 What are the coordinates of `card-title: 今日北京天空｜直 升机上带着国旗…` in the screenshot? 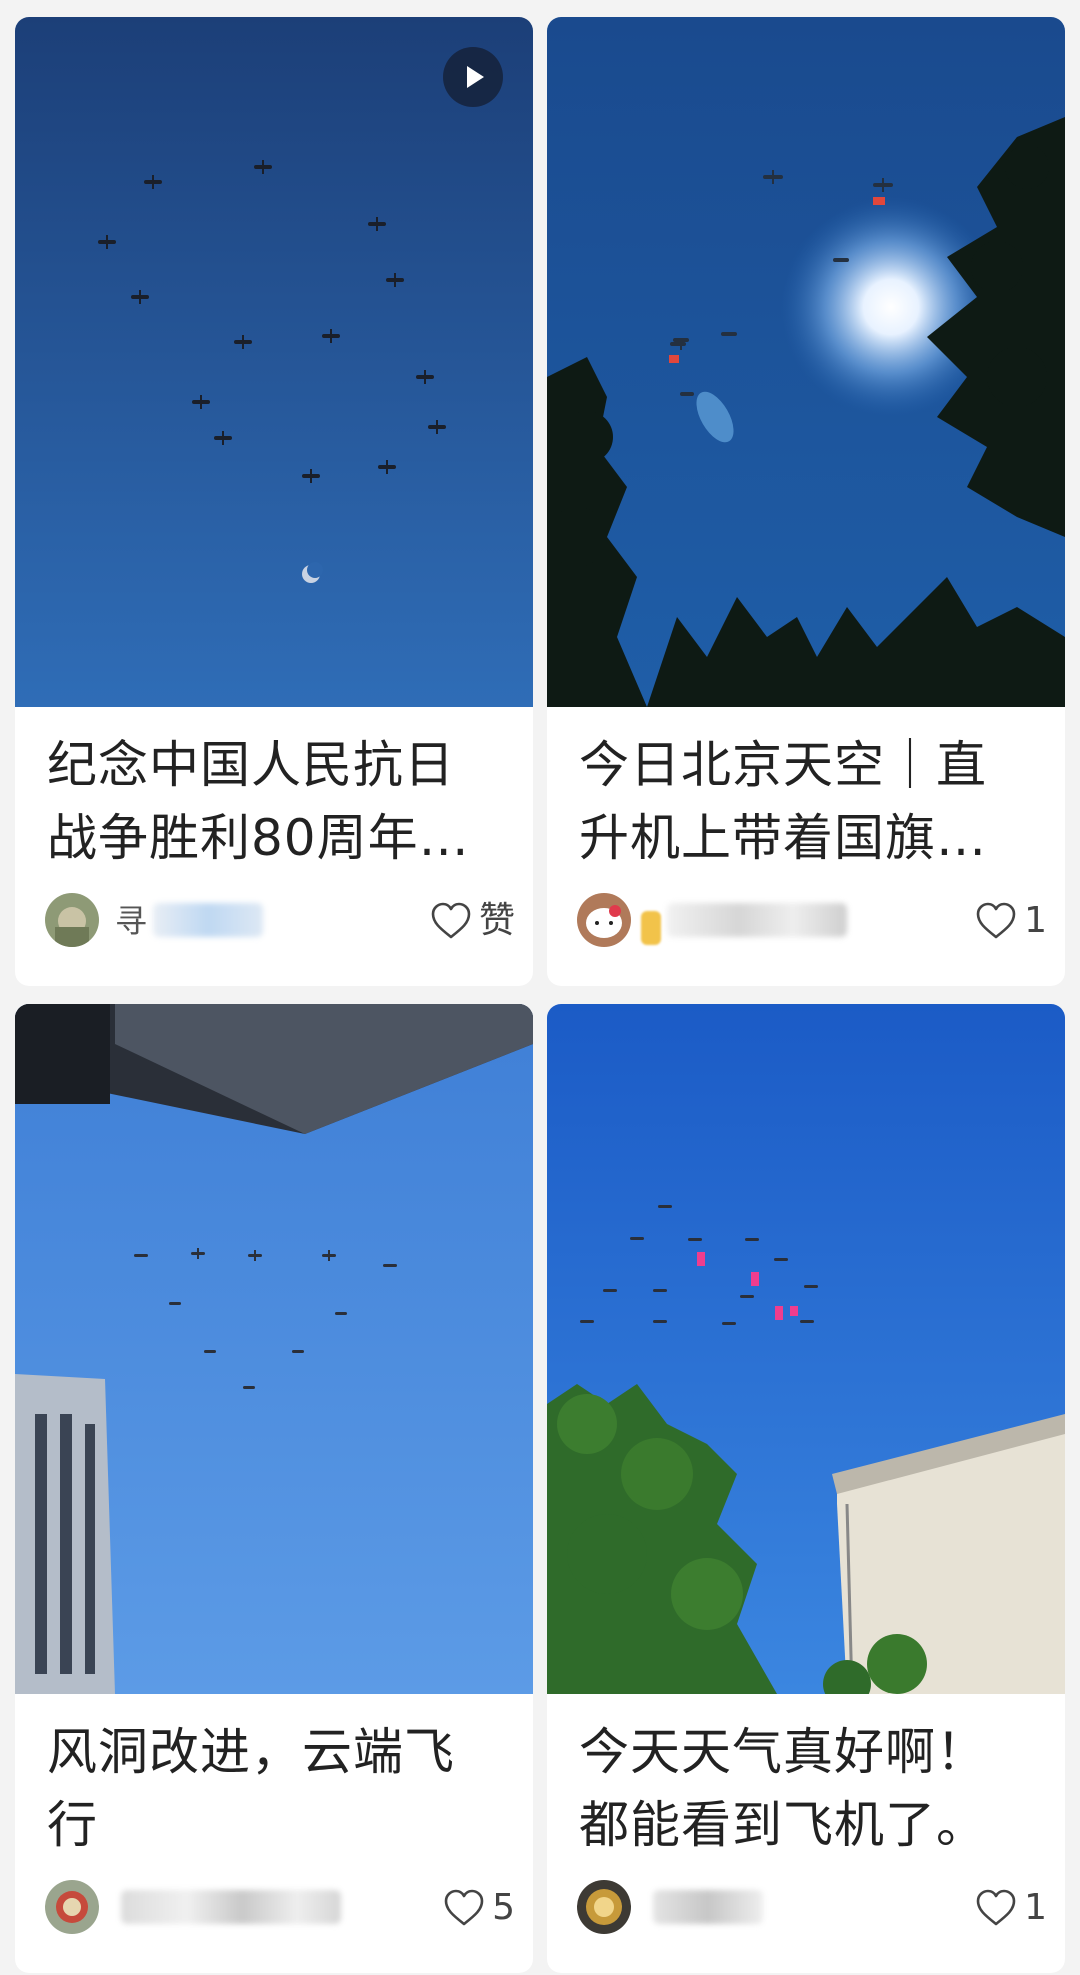 It's located at (809, 802).